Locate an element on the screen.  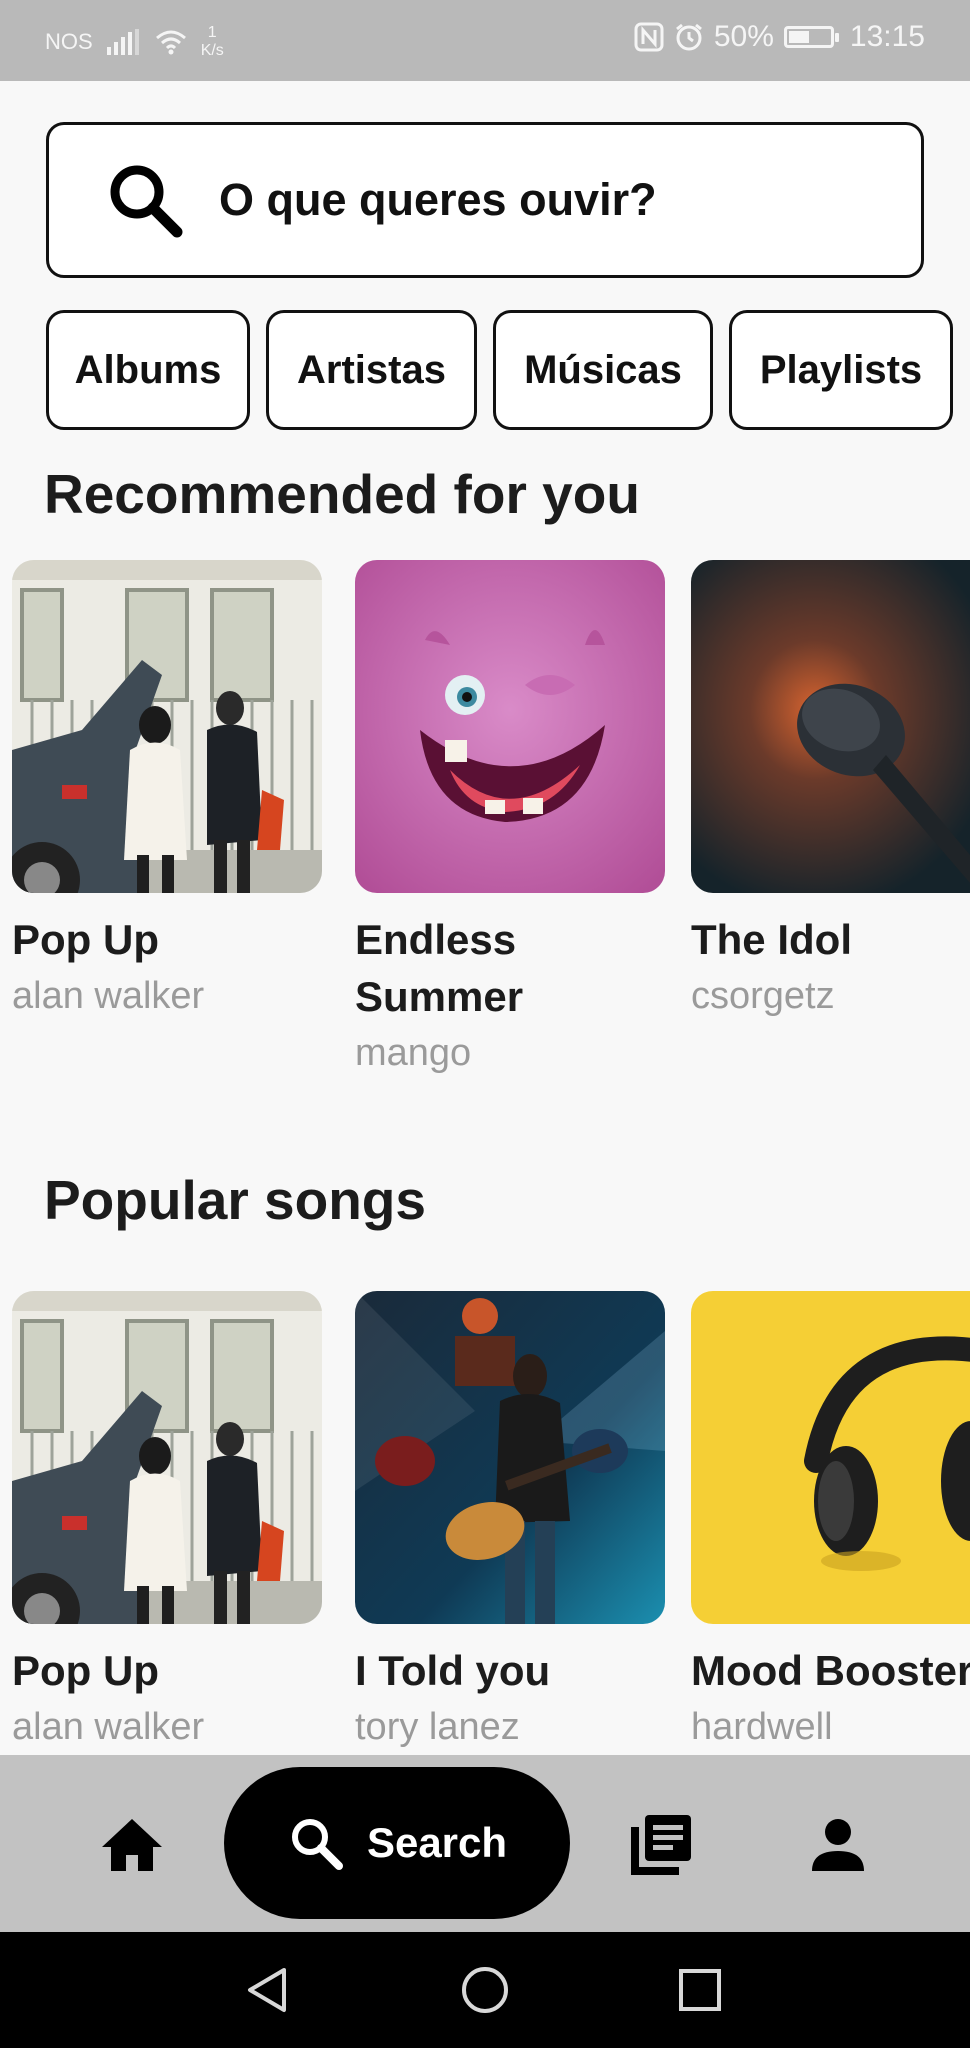
track-artist: csorgetz is located at coordinates (763, 996).